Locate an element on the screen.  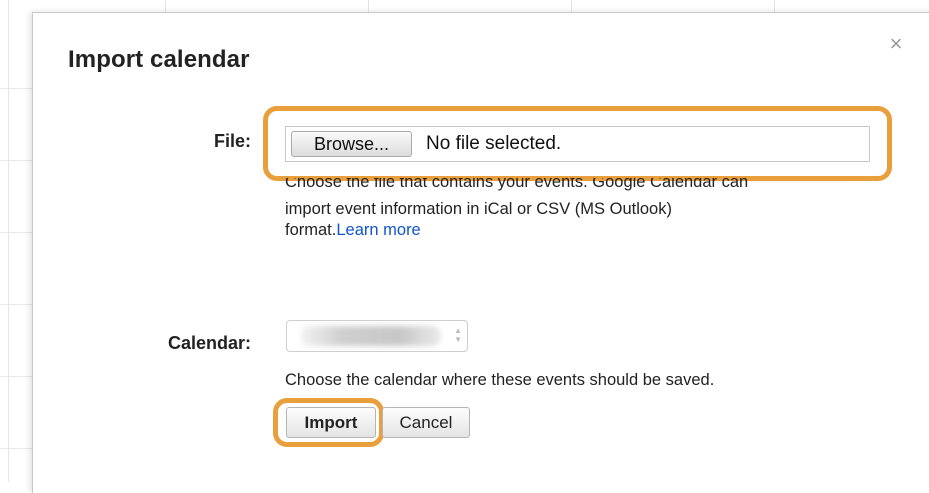
calendar-label: Calendar: is located at coordinates (209, 343).